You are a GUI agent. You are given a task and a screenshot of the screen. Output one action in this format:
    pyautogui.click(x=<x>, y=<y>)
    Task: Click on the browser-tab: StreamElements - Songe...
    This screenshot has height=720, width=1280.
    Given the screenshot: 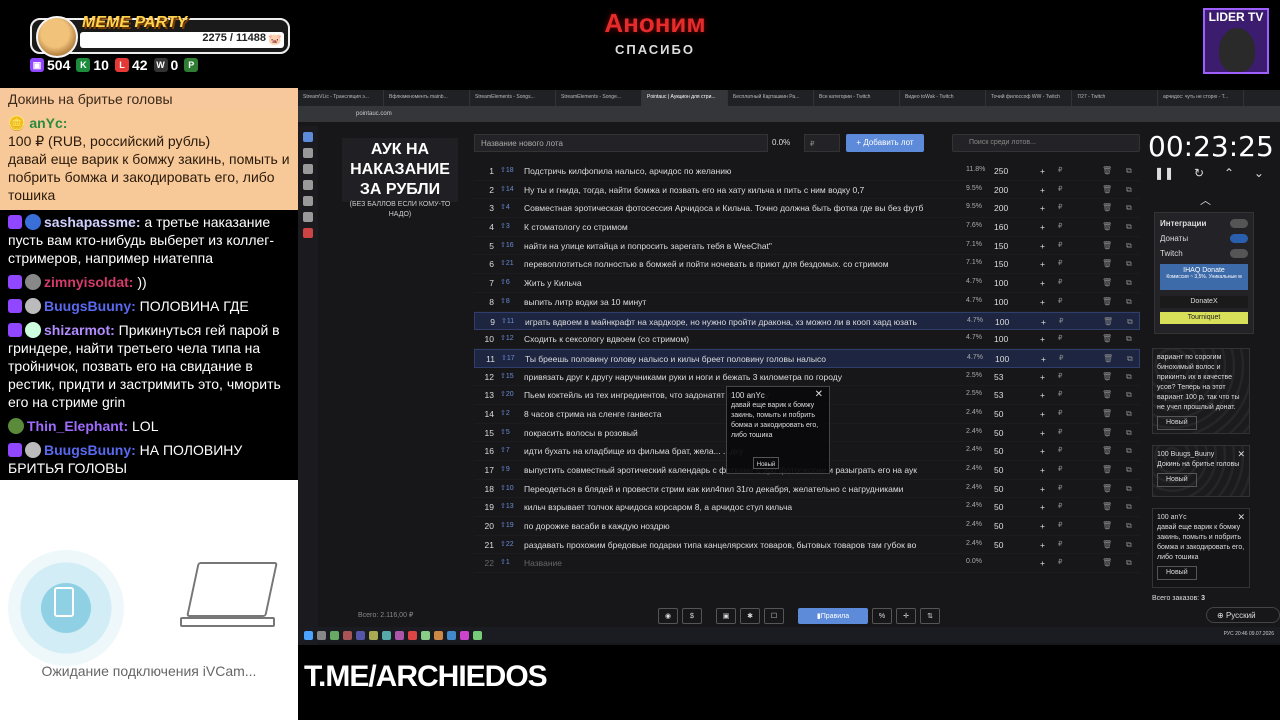 What is the action you would take?
    pyautogui.click(x=599, y=98)
    